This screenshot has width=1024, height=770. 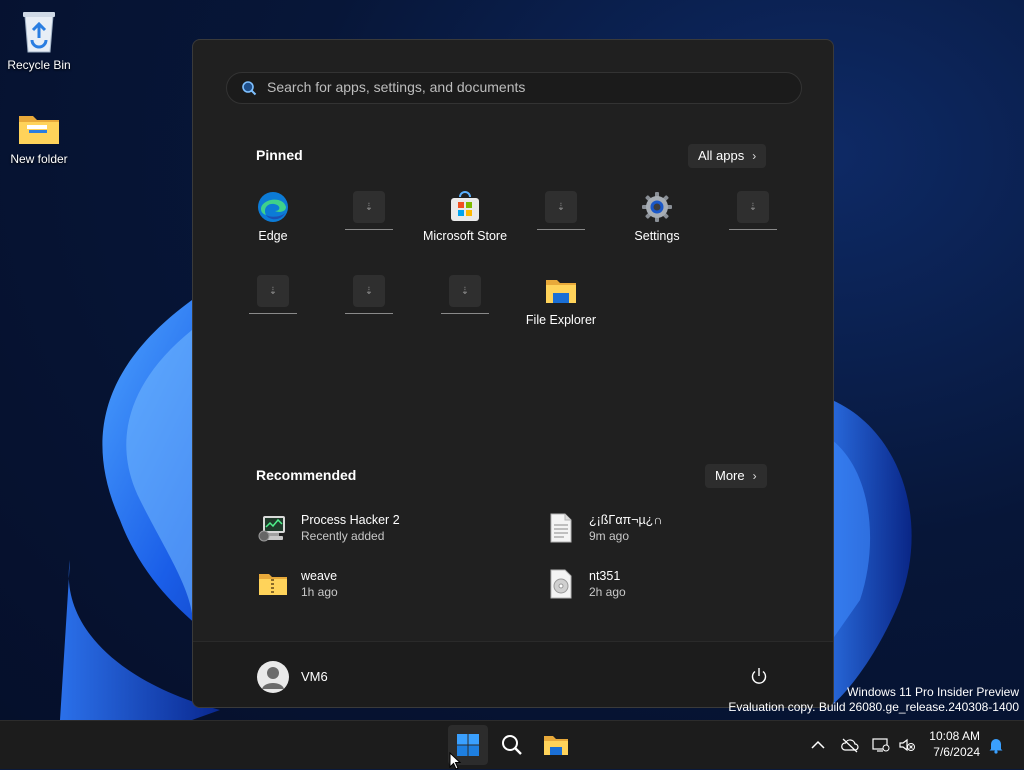 I want to click on recommended-item-weave: weave 1h ago, so click(x=297, y=584).